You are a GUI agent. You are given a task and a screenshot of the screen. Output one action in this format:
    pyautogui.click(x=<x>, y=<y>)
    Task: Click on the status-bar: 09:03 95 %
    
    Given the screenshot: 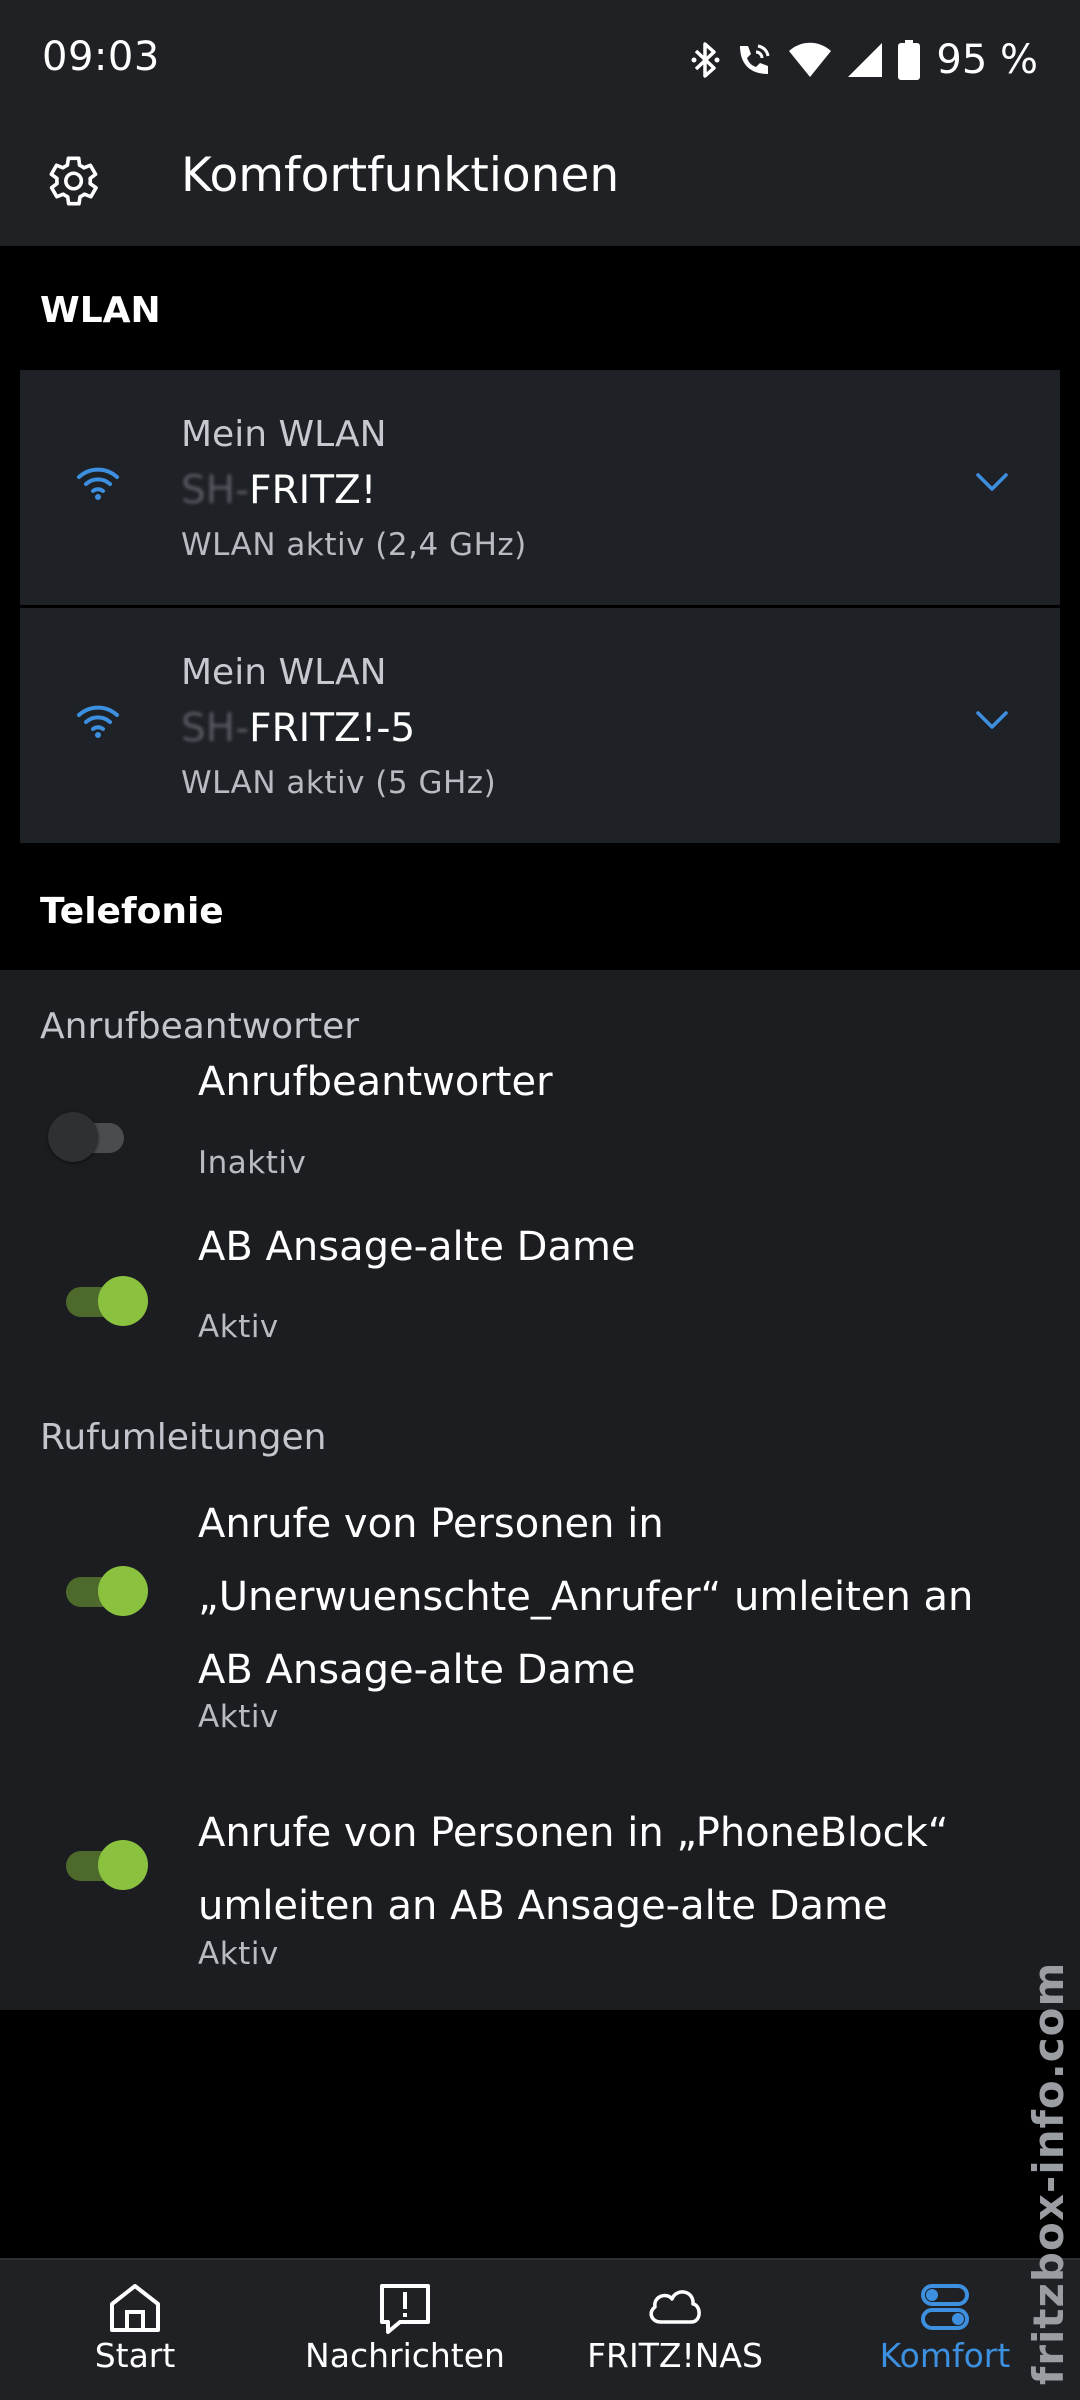 What is the action you would take?
    pyautogui.click(x=540, y=62)
    